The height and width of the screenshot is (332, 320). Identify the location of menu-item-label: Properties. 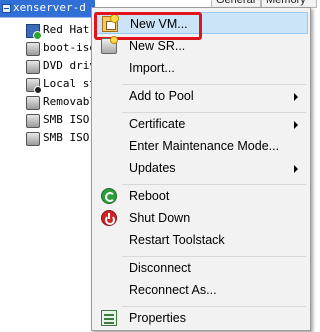
(157, 318).